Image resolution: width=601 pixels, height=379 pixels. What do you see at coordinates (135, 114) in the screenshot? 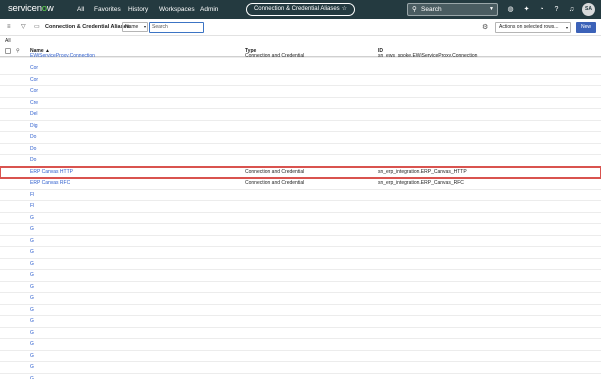
I see `row-name-link: Del` at bounding box center [135, 114].